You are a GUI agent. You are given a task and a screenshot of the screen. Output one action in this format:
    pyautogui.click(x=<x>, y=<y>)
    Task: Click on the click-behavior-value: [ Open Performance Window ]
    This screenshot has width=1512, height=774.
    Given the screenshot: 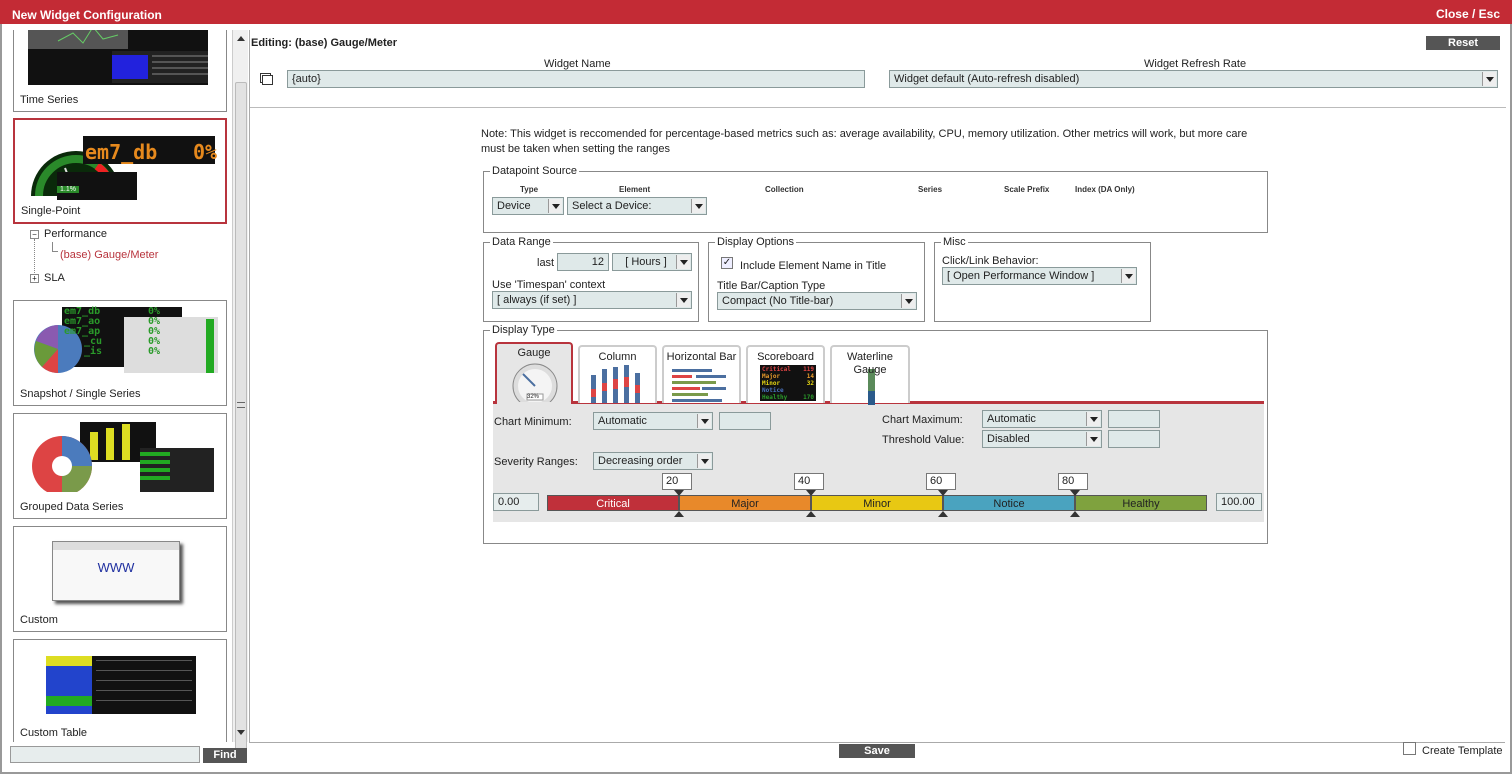 What is the action you would take?
    pyautogui.click(x=1021, y=276)
    